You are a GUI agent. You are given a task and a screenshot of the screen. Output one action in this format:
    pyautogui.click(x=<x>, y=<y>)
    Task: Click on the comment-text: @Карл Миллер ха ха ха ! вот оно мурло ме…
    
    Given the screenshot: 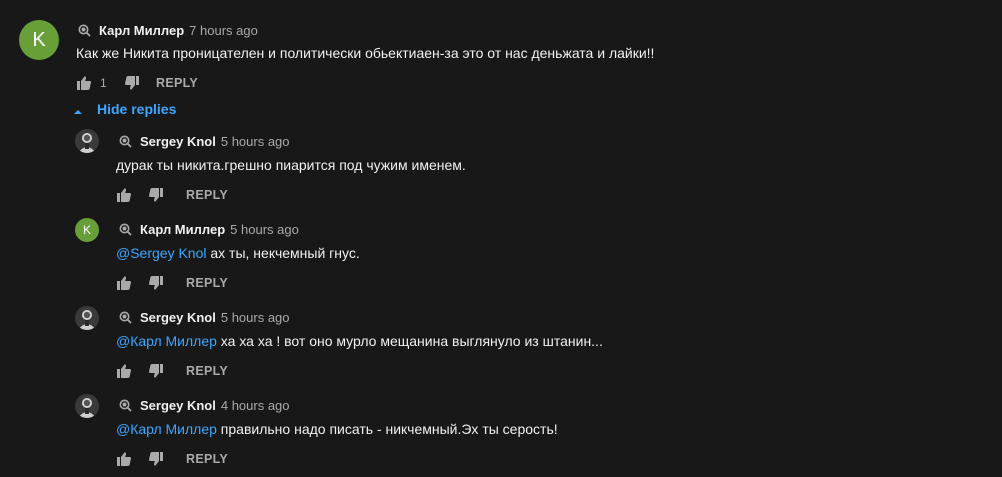 What is the action you would take?
    pyautogui.click(x=359, y=341)
    